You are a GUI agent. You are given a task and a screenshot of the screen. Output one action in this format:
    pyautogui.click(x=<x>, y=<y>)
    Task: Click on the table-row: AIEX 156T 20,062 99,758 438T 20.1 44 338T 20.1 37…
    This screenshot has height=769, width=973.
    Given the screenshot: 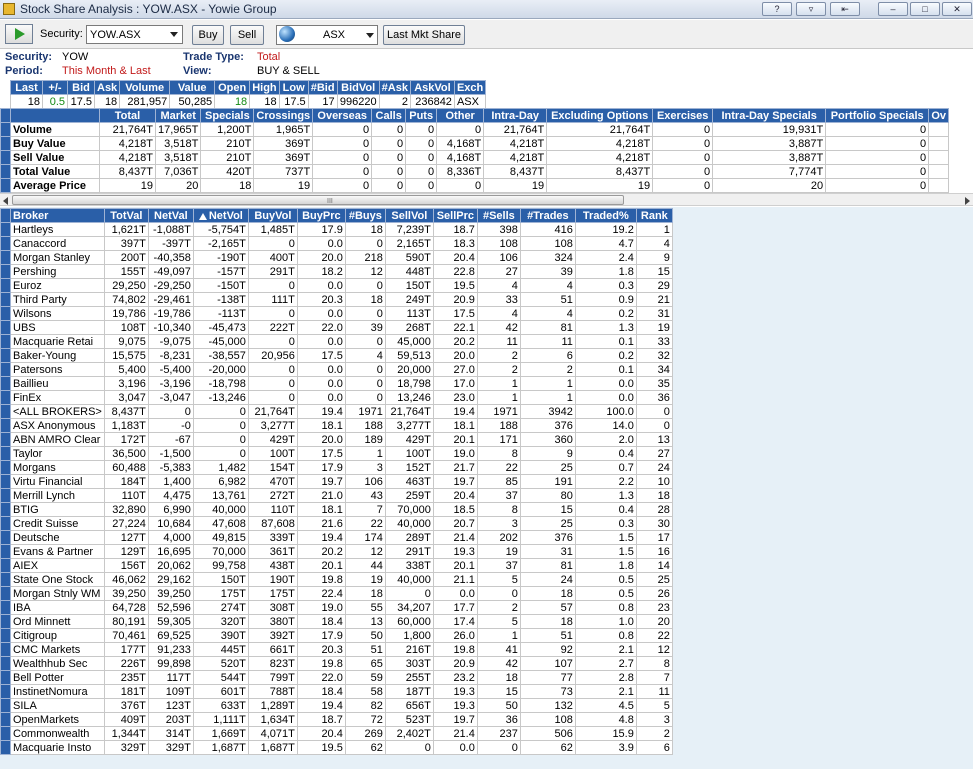 What is the action you would take?
    pyautogui.click(x=336, y=565)
    